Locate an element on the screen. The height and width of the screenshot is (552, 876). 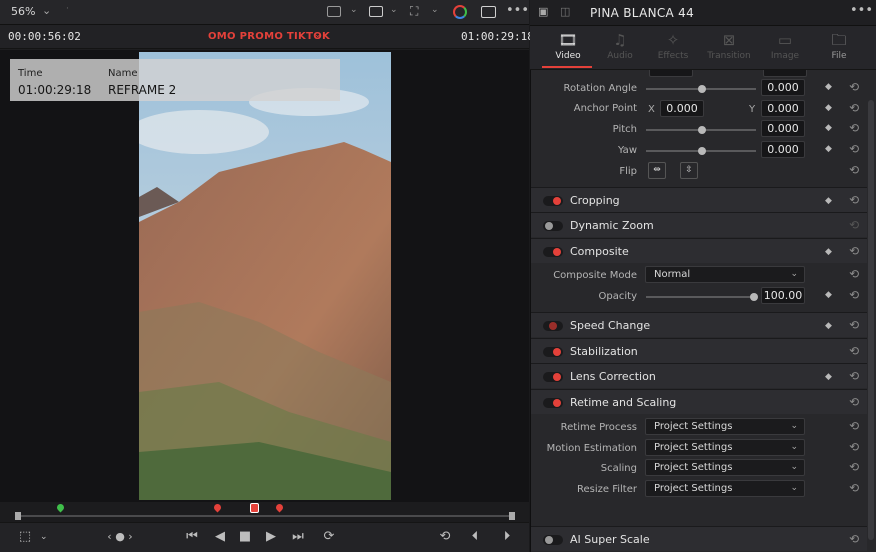
match-frame-icon: ⟲ is located at coordinates (445, 537).